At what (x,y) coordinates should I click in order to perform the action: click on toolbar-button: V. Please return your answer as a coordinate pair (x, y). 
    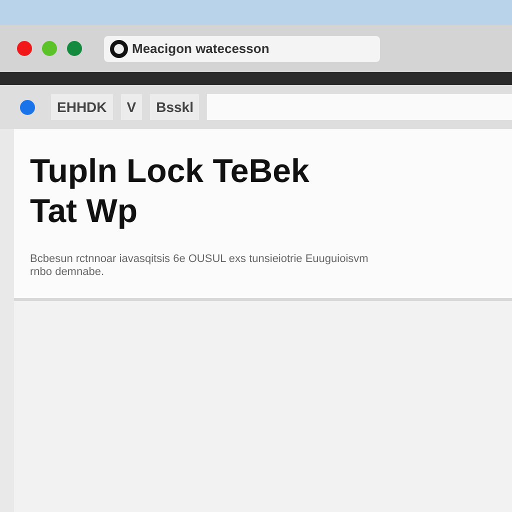
    Looking at the image, I should click on (131, 107).